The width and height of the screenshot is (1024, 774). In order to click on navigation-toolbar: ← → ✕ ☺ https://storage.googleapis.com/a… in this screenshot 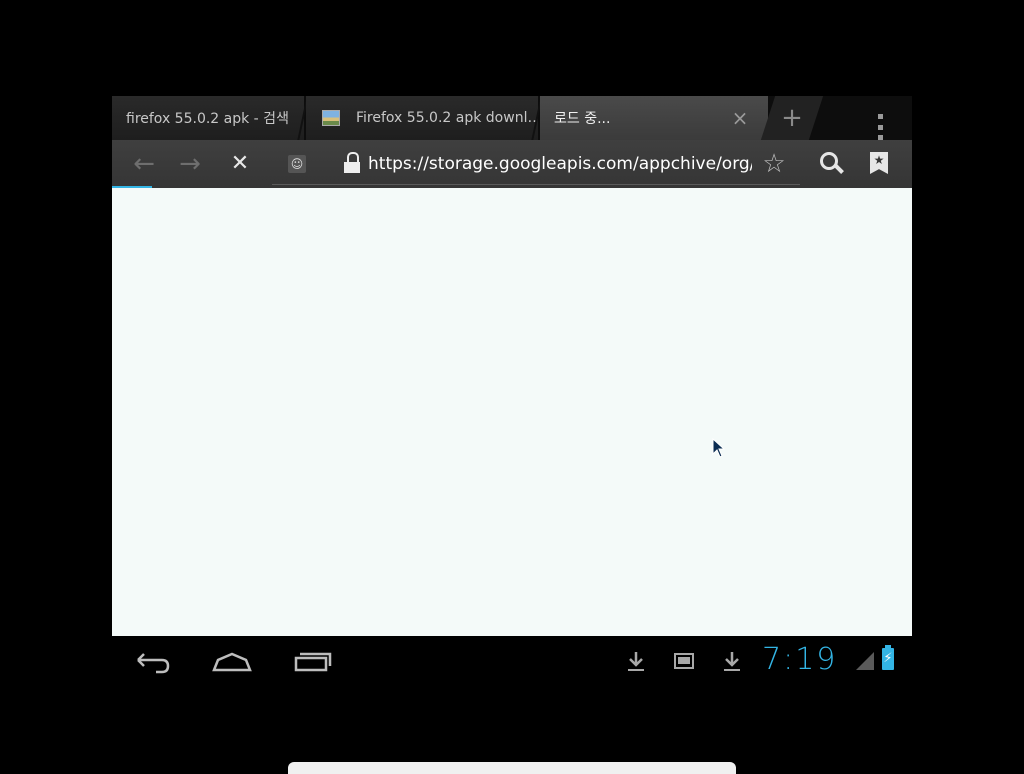, I will do `click(512, 164)`.